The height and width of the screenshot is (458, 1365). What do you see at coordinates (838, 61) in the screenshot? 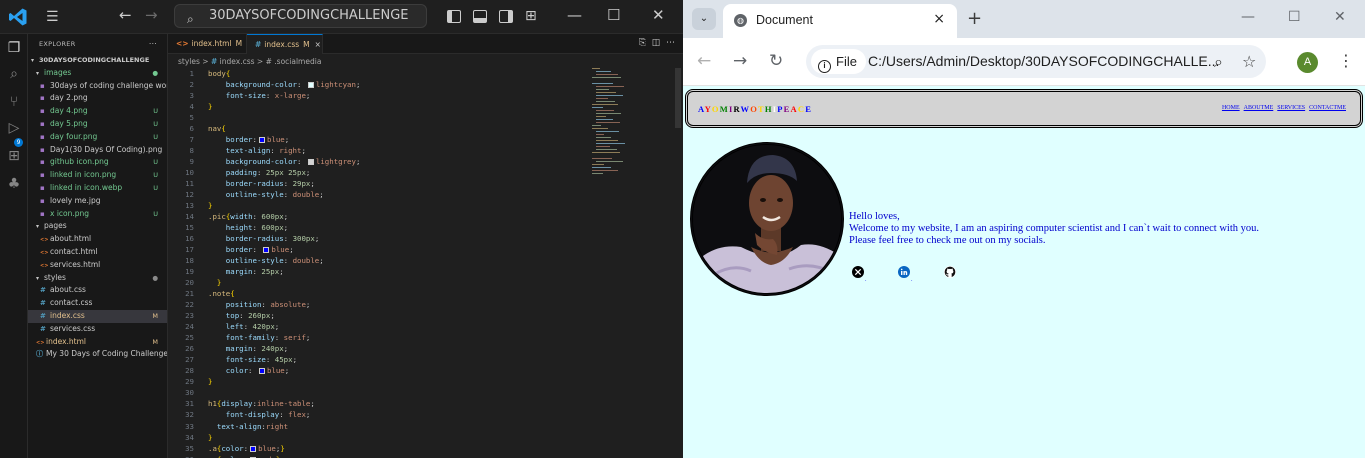
I see `site-info-chip: i File` at bounding box center [838, 61].